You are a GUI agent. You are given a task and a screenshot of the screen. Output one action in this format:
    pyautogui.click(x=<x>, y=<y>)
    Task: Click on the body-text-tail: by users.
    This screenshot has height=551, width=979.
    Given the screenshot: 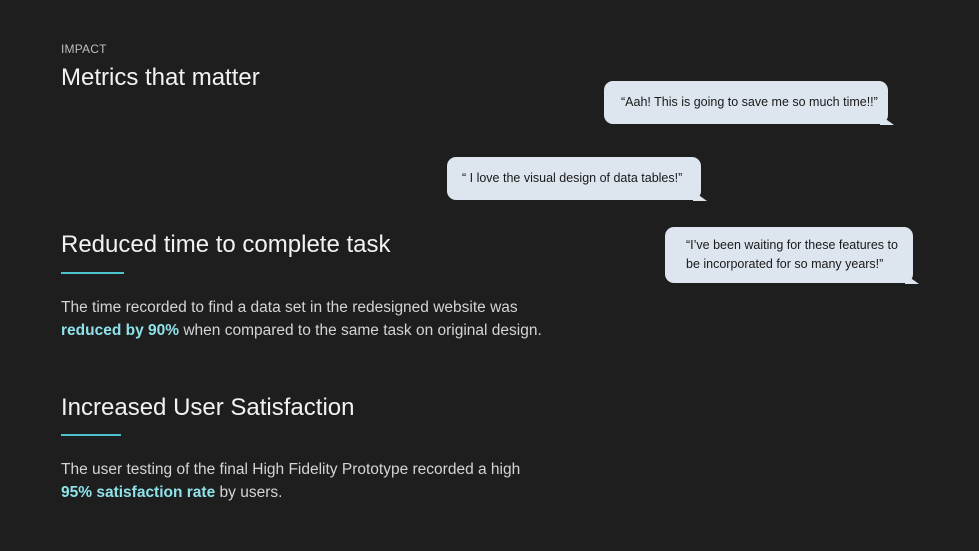 What is the action you would take?
    pyautogui.click(x=251, y=492)
    